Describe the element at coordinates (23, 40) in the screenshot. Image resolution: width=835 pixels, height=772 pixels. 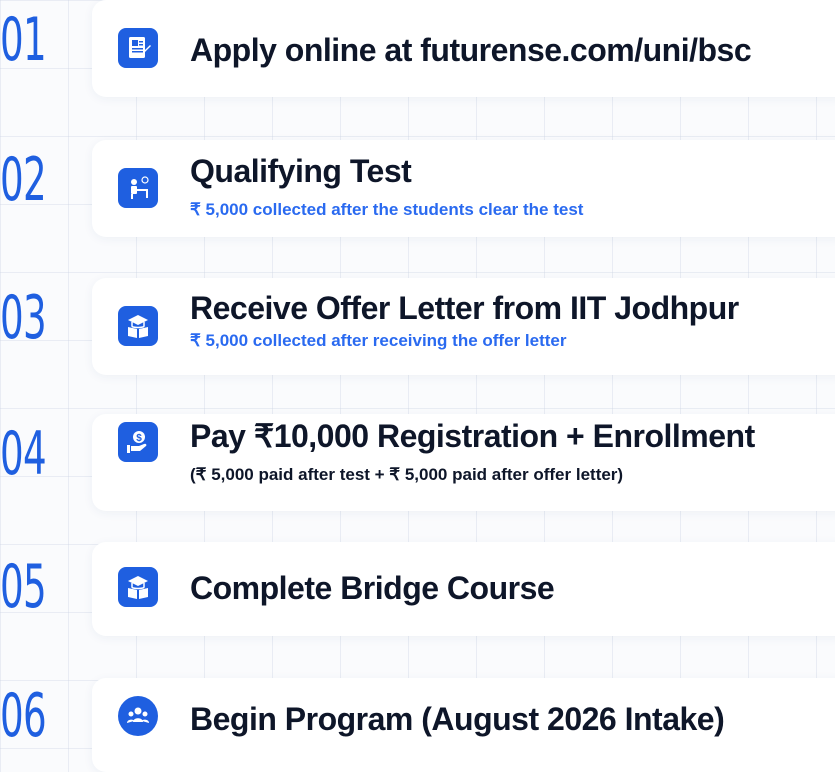
I see `step-number: 01` at that location.